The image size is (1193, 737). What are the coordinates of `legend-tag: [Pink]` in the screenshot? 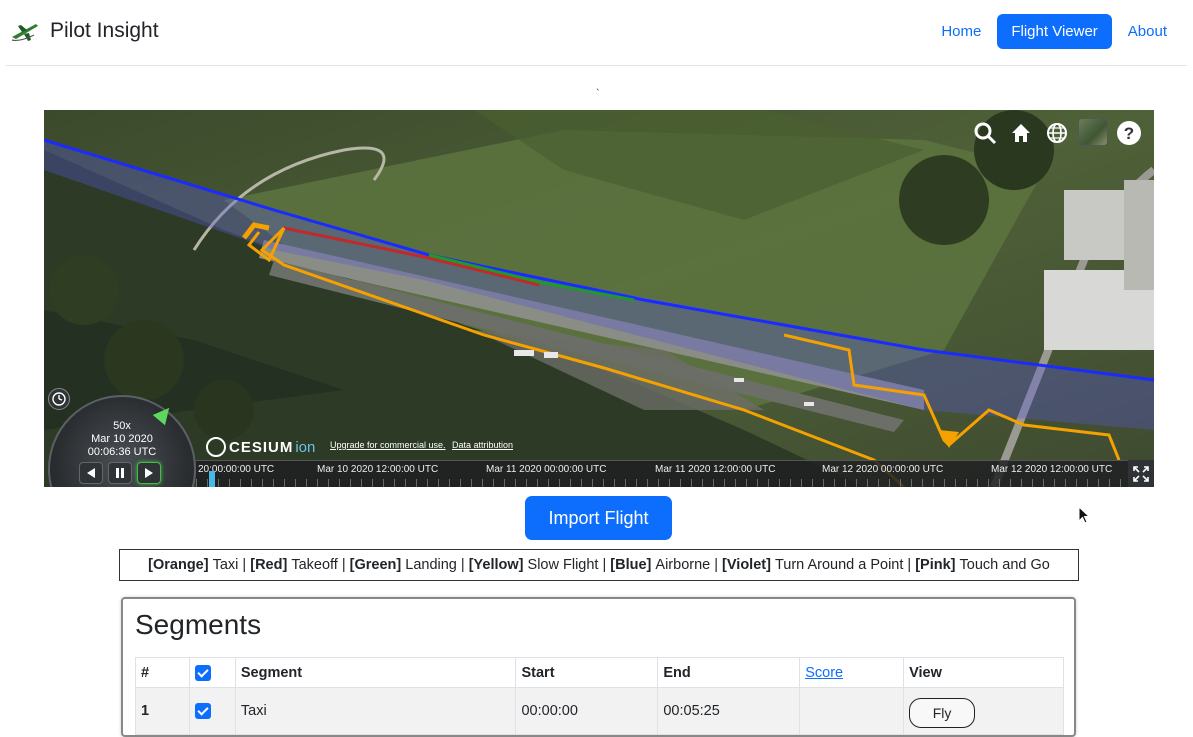 It's located at (935, 565).